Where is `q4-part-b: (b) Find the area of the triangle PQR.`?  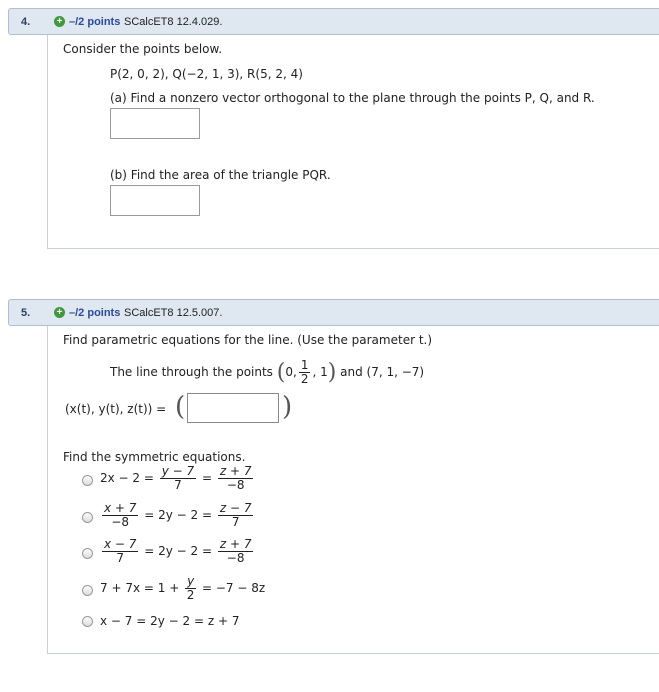
q4-part-b: (b) Find the area of the triangle PQR. is located at coordinates (220, 175).